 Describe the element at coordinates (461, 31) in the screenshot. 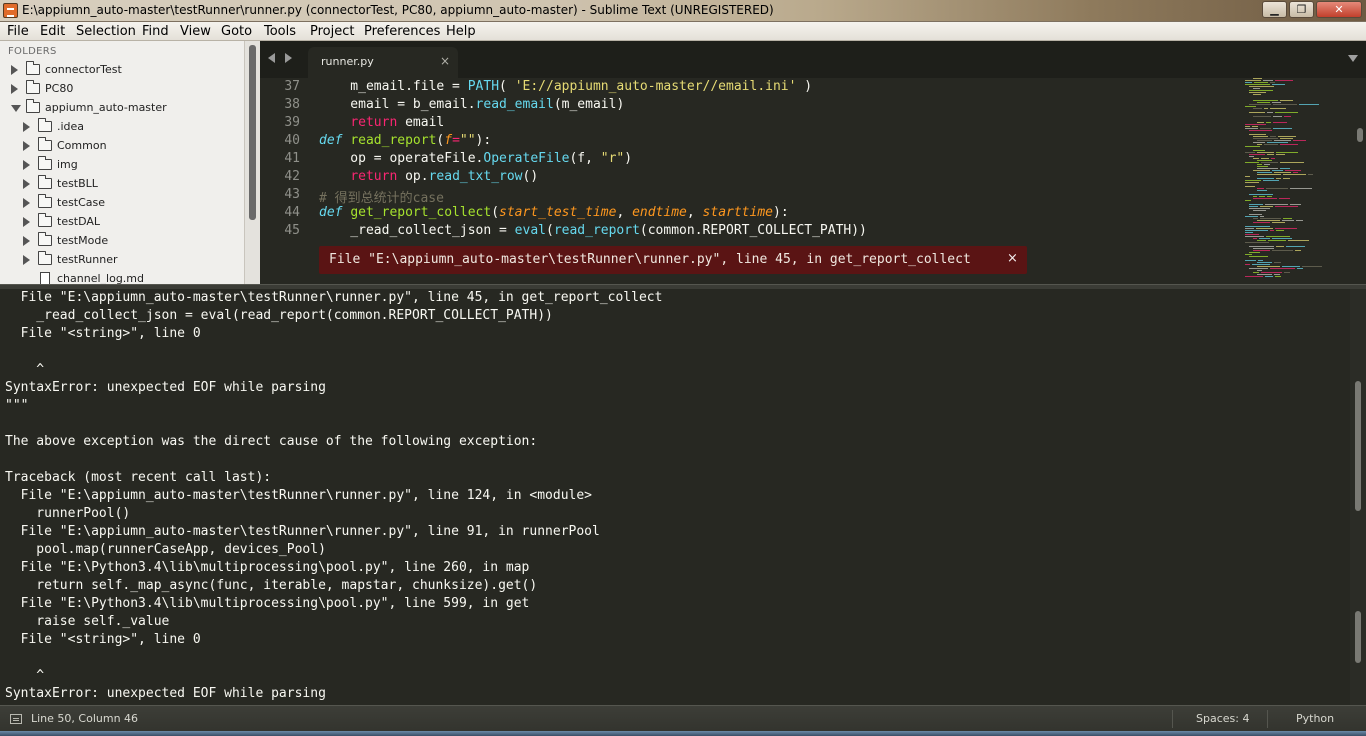

I see `menu-help: Help` at that location.